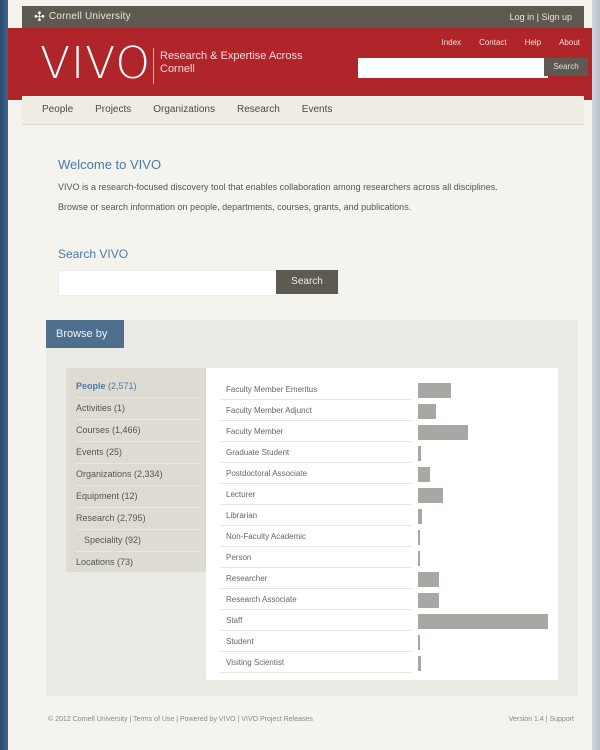 This screenshot has height=750, width=600. What do you see at coordinates (541, 719) in the screenshot?
I see `footer-version: Version 1.4 | Support` at bounding box center [541, 719].